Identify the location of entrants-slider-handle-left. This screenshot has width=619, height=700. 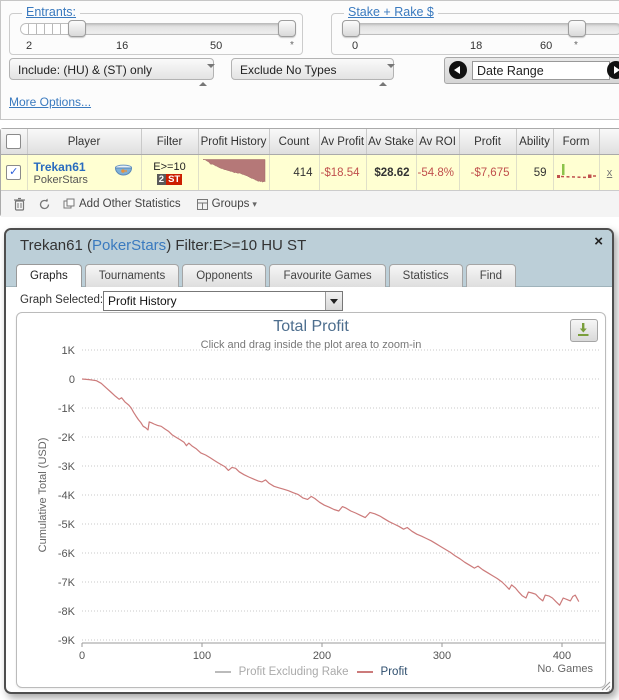
(77, 28).